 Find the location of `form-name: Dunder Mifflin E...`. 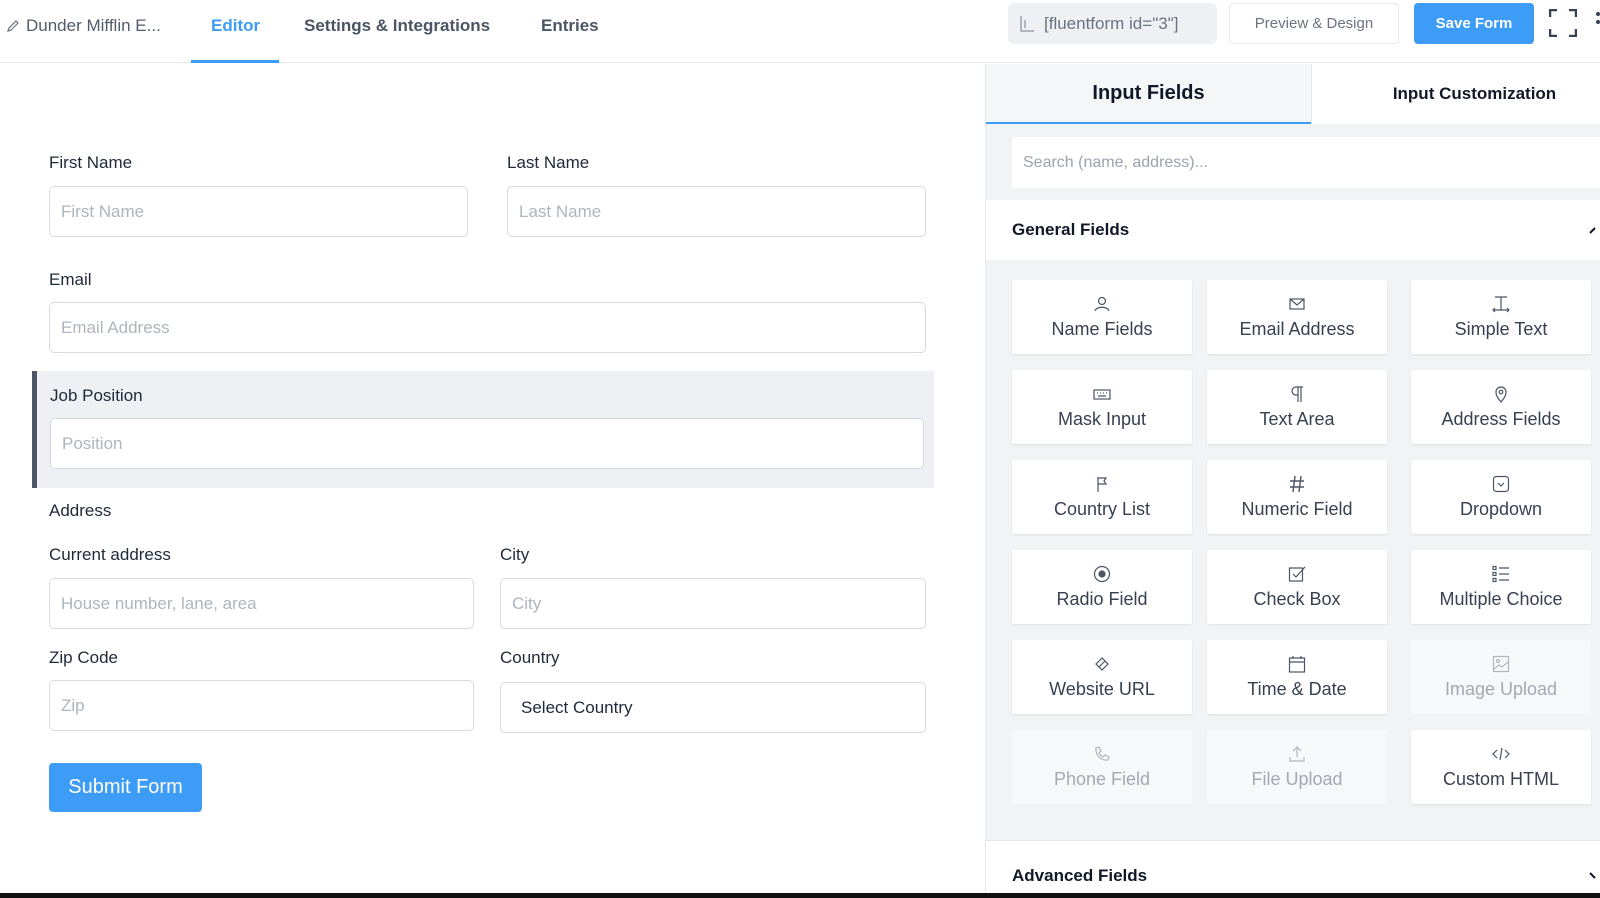

form-name: Dunder Mifflin E... is located at coordinates (83, 26).